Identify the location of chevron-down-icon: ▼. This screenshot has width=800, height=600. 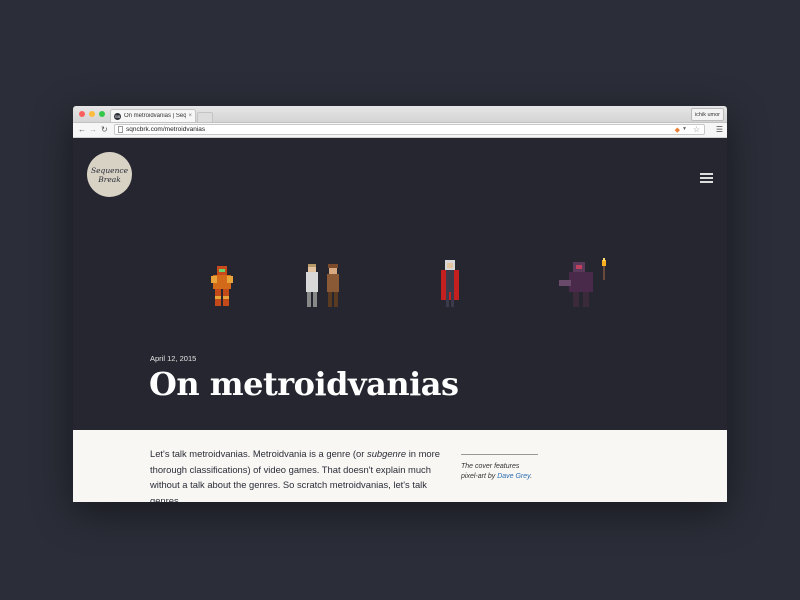
(684, 129).